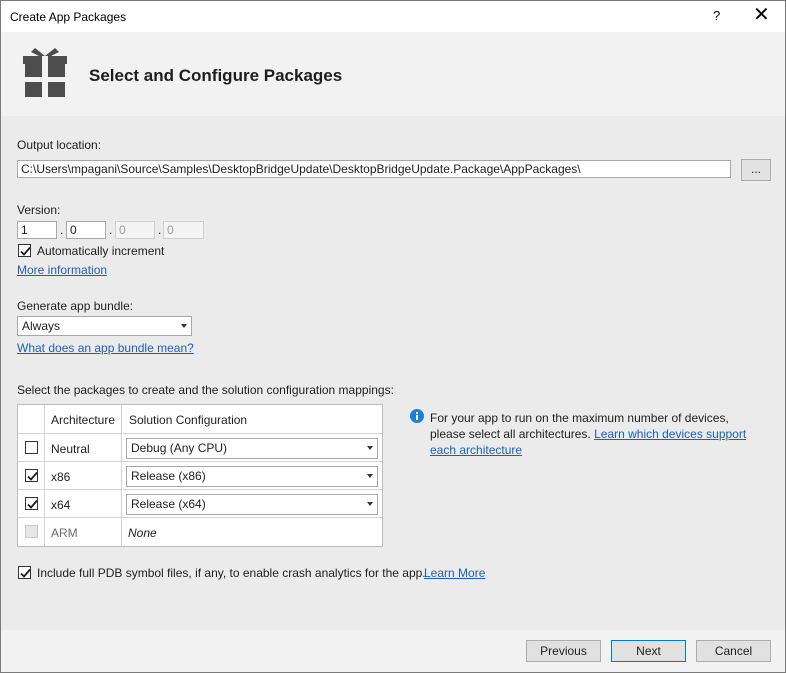 This screenshot has width=786, height=673. Describe the element at coordinates (252, 448) in the screenshot. I see `neutral-config-select: Debug (Any CPU)` at that location.